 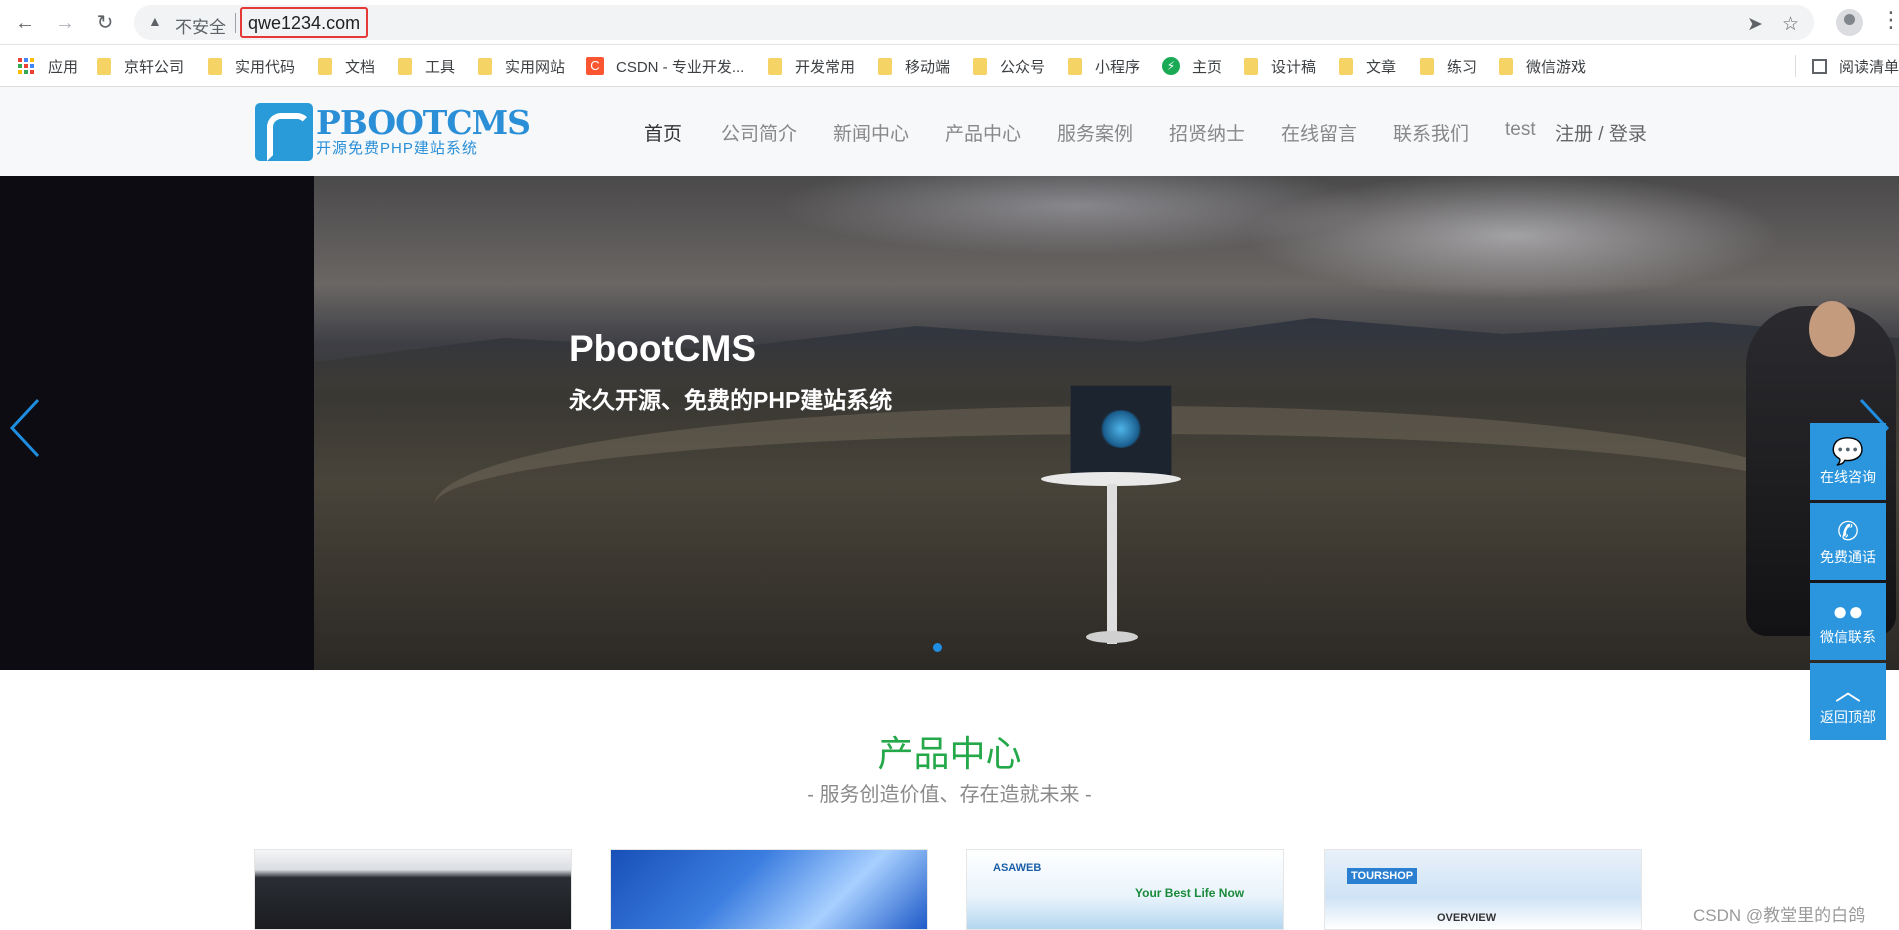 What do you see at coordinates (1467, 918) in the screenshot?
I see `product-caption: OVERVIEW` at bounding box center [1467, 918].